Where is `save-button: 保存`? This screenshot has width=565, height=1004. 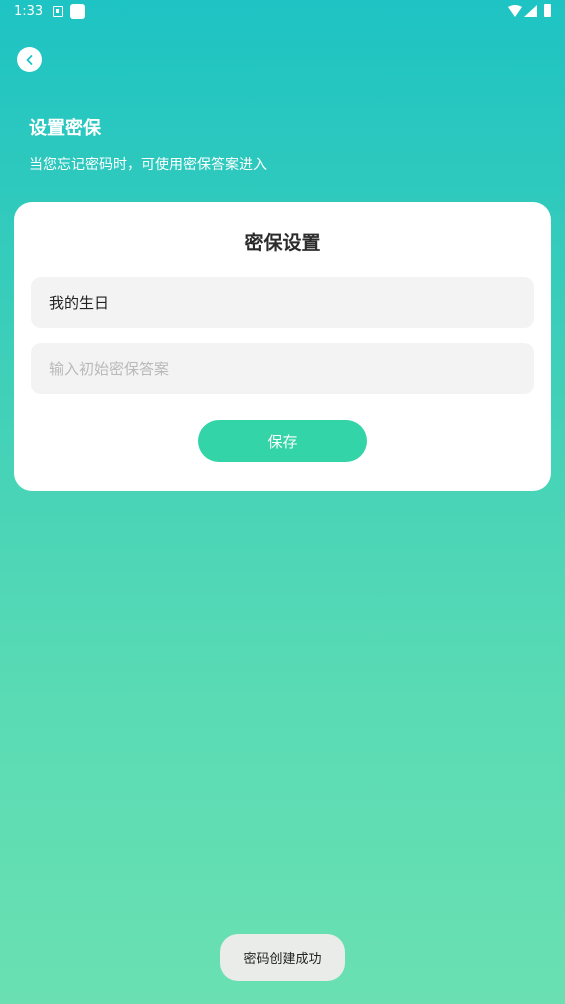 save-button: 保存 is located at coordinates (282, 441).